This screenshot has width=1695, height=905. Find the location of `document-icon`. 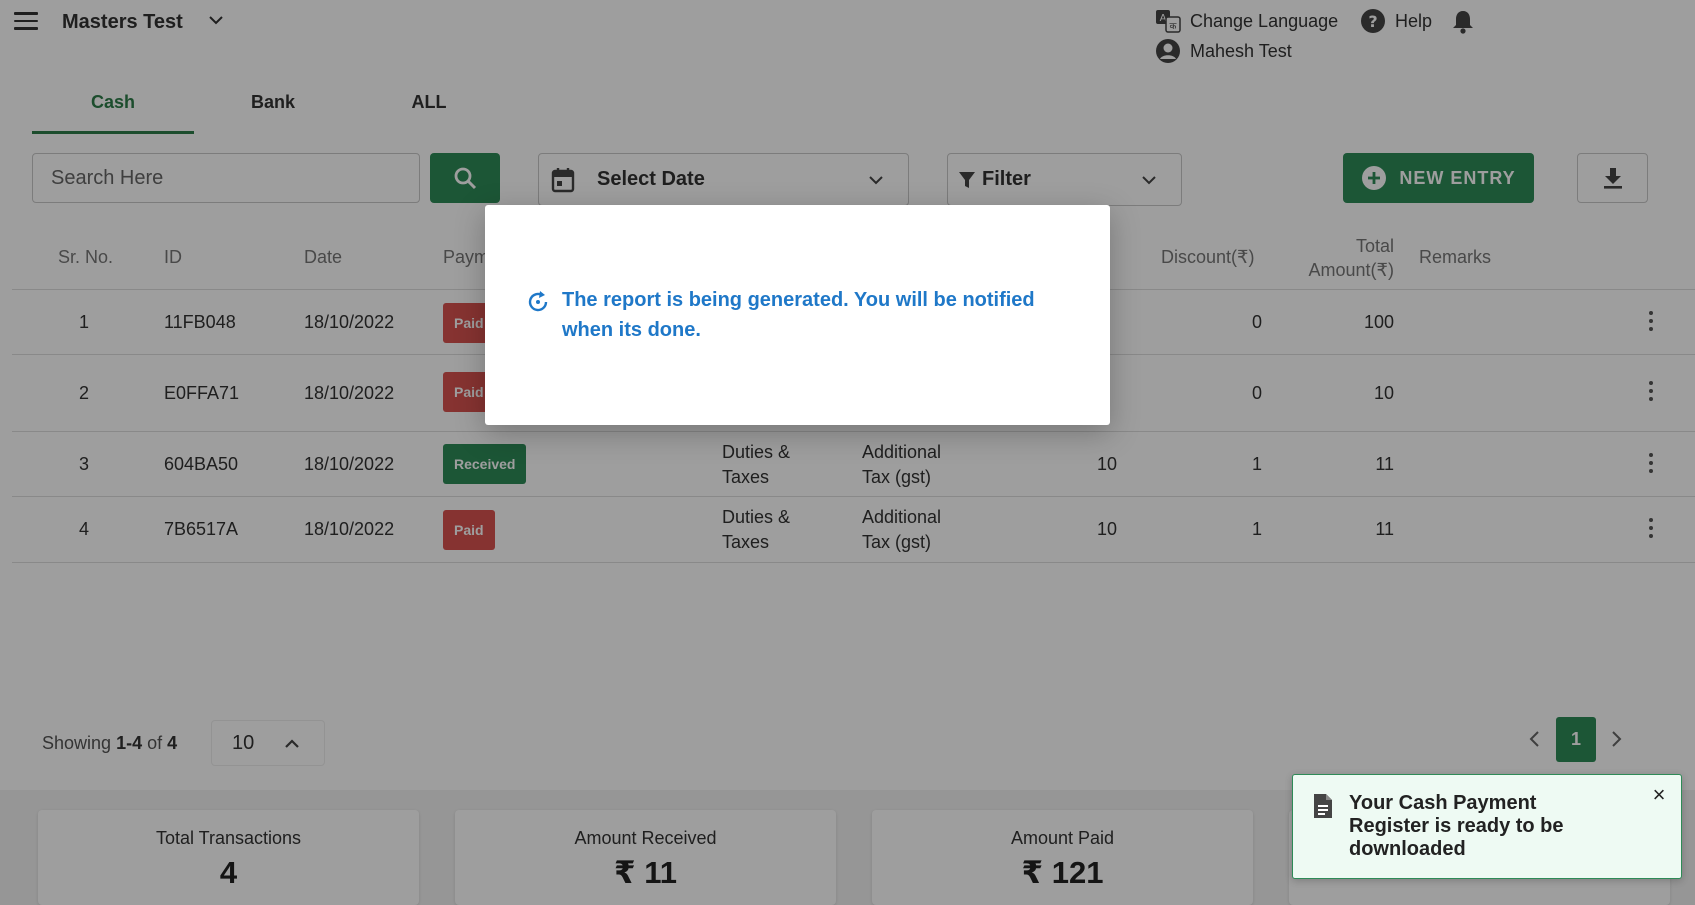

document-icon is located at coordinates (1323, 806).